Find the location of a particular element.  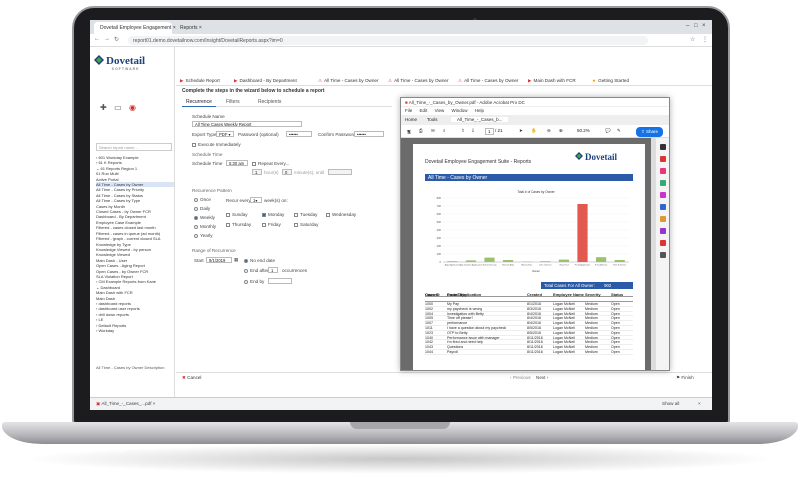

tab-getting-started: ★ Getting Started is located at coordinates (610, 81).